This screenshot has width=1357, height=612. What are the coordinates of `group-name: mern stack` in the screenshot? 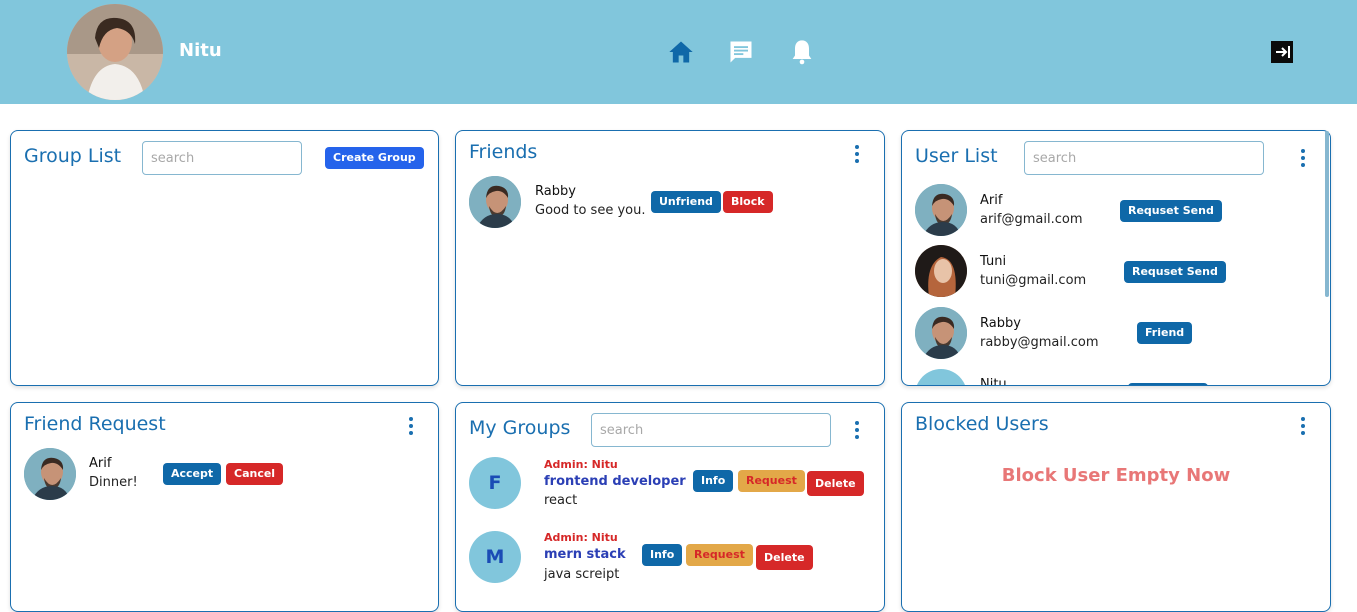 It's located at (585, 554).